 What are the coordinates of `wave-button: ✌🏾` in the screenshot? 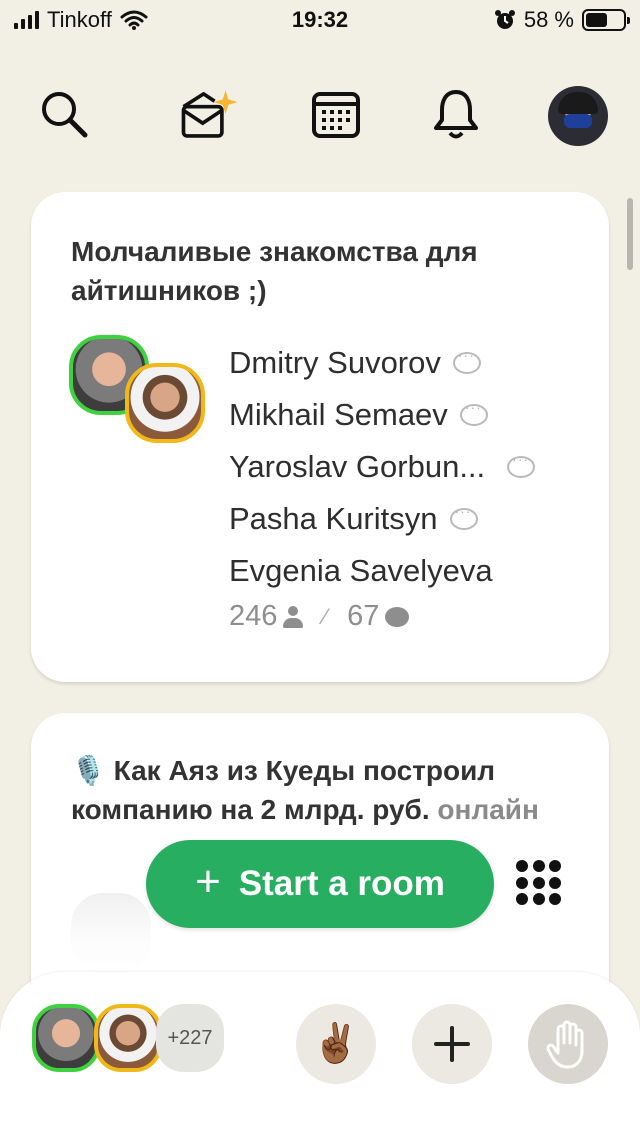 It's located at (336, 1044).